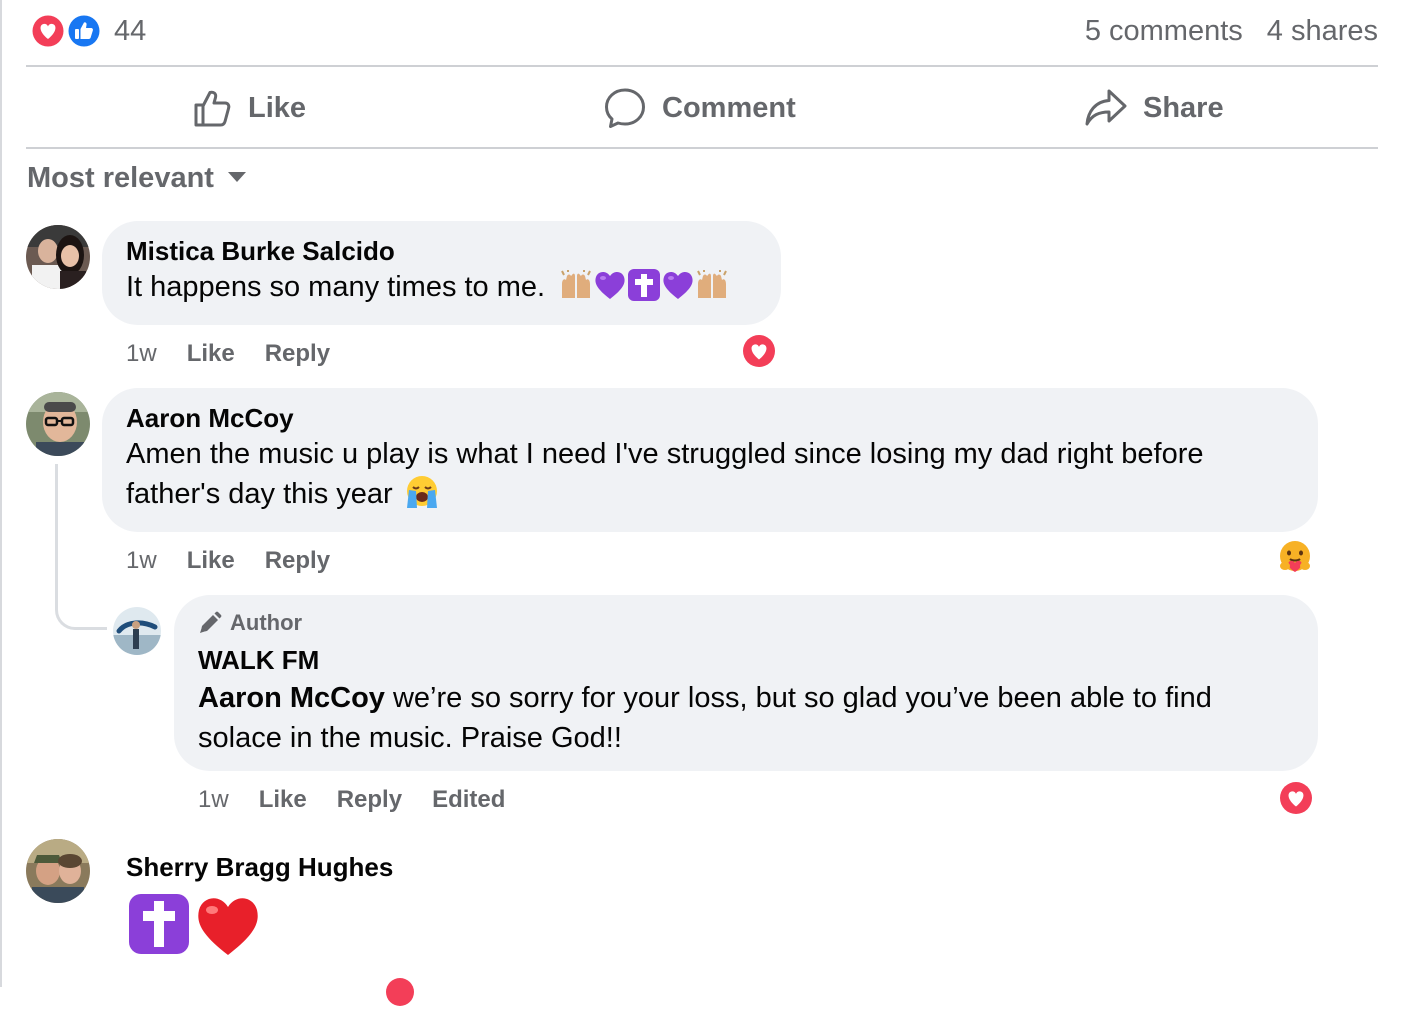  I want to click on actions-divider, so click(702, 148).